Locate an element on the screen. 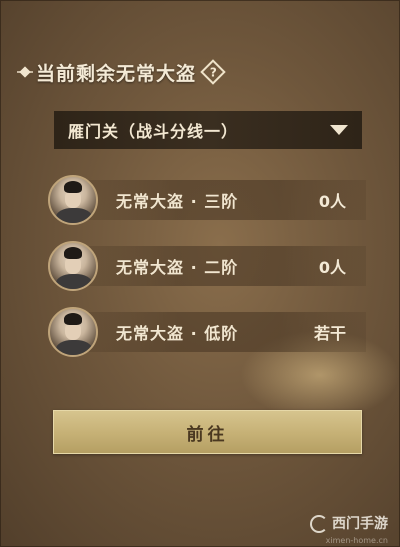  help-icon-glyph: ? is located at coordinates (213, 72).